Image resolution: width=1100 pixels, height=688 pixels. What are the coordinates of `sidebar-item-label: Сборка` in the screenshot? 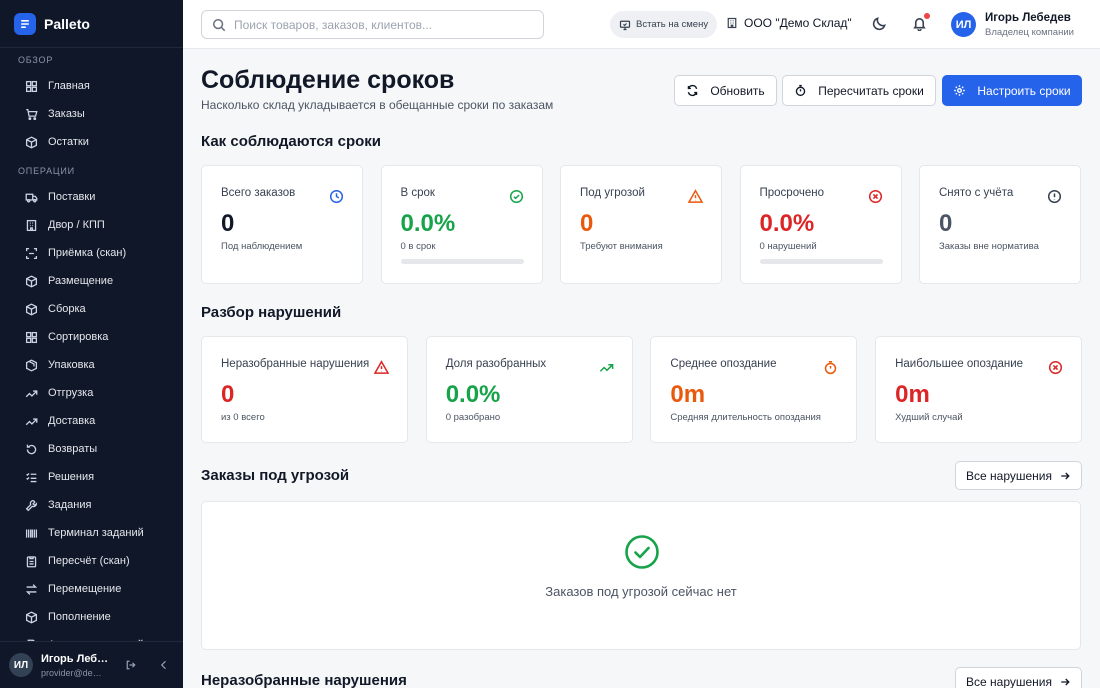 It's located at (67, 309).